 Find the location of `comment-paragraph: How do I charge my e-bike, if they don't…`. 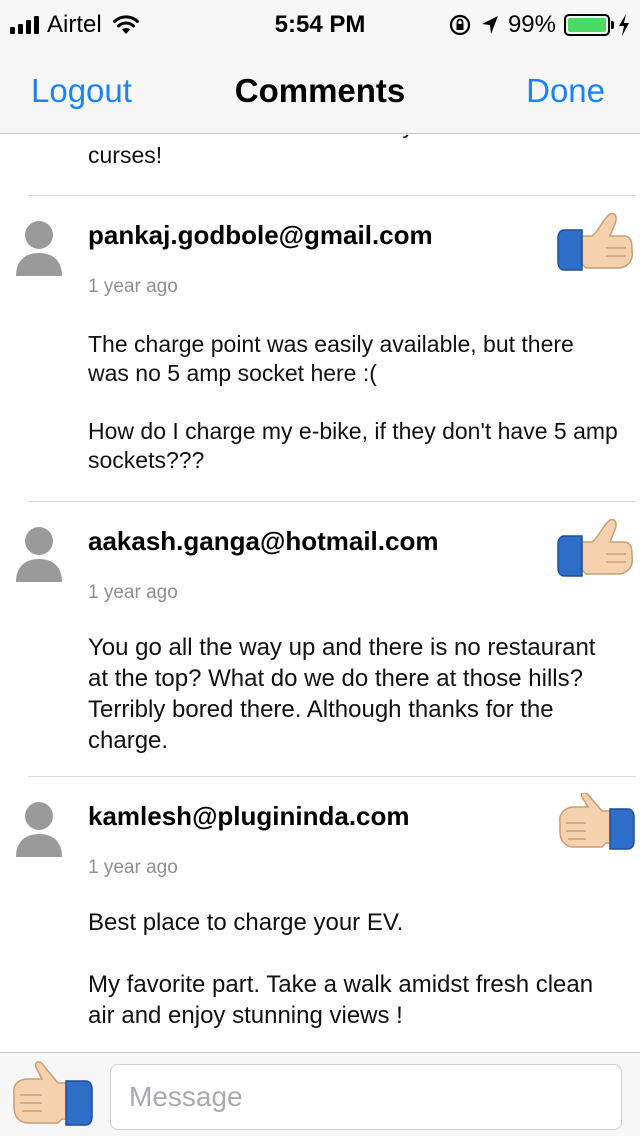

comment-paragraph: How do I charge my e-bike, if they don't… is located at coordinates (353, 445).